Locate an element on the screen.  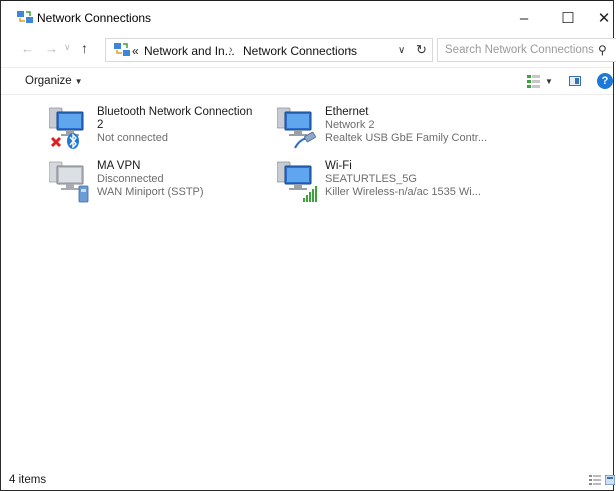
organize-label: Organize is located at coordinates (48, 81).